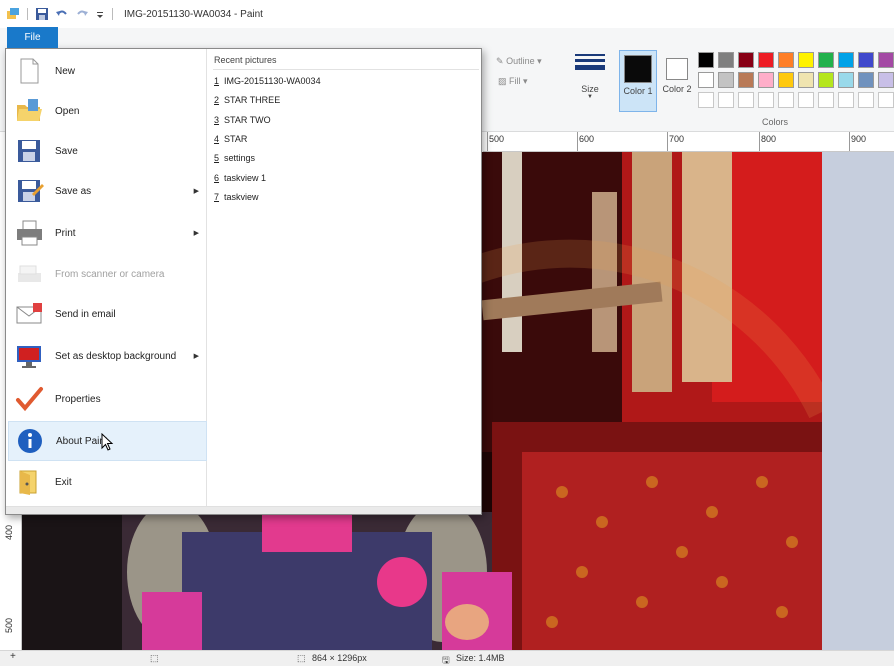  What do you see at coordinates (587, 139) in the screenshot?
I see `ruler-tick-label: 600` at bounding box center [587, 139].